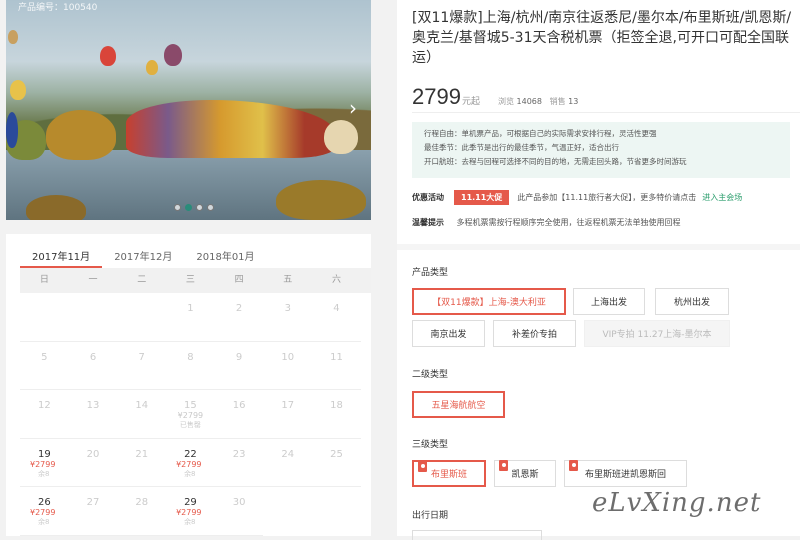  What do you see at coordinates (430, 516) in the screenshot?
I see `travel-date-label: 出行日期` at bounding box center [430, 516].